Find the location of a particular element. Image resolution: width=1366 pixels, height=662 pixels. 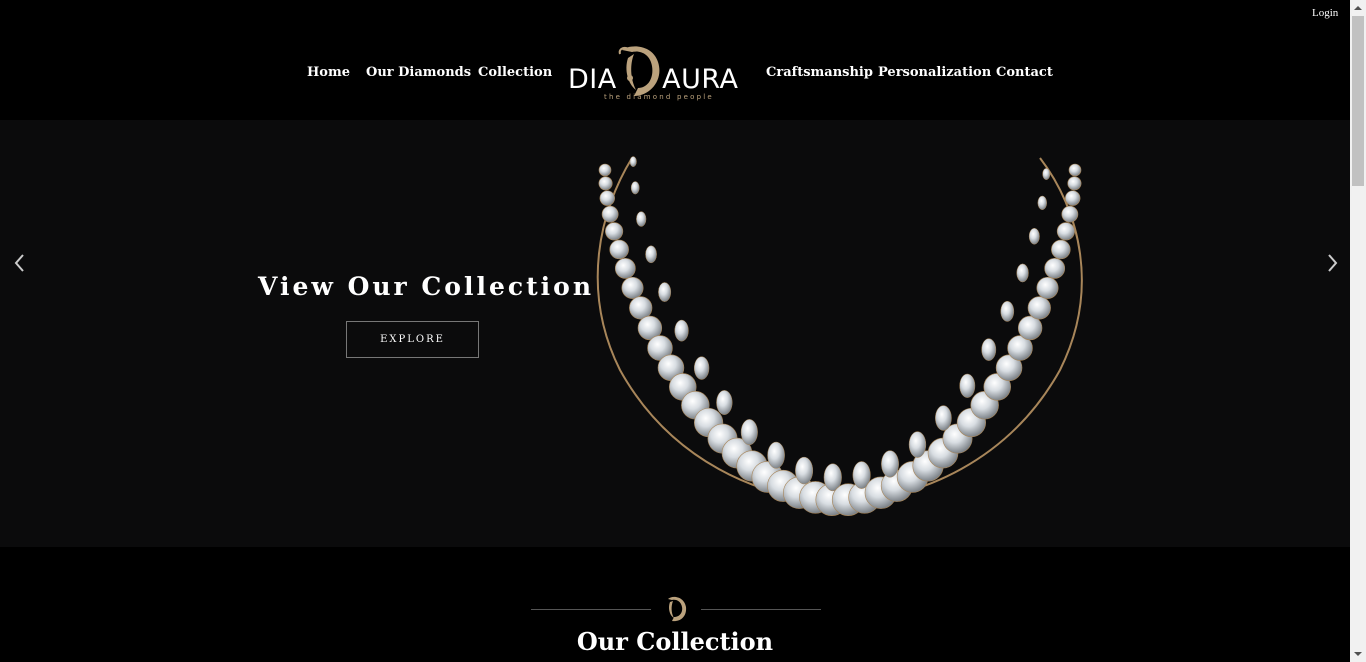

scroll-up-icon is located at coordinates (1358, 8).